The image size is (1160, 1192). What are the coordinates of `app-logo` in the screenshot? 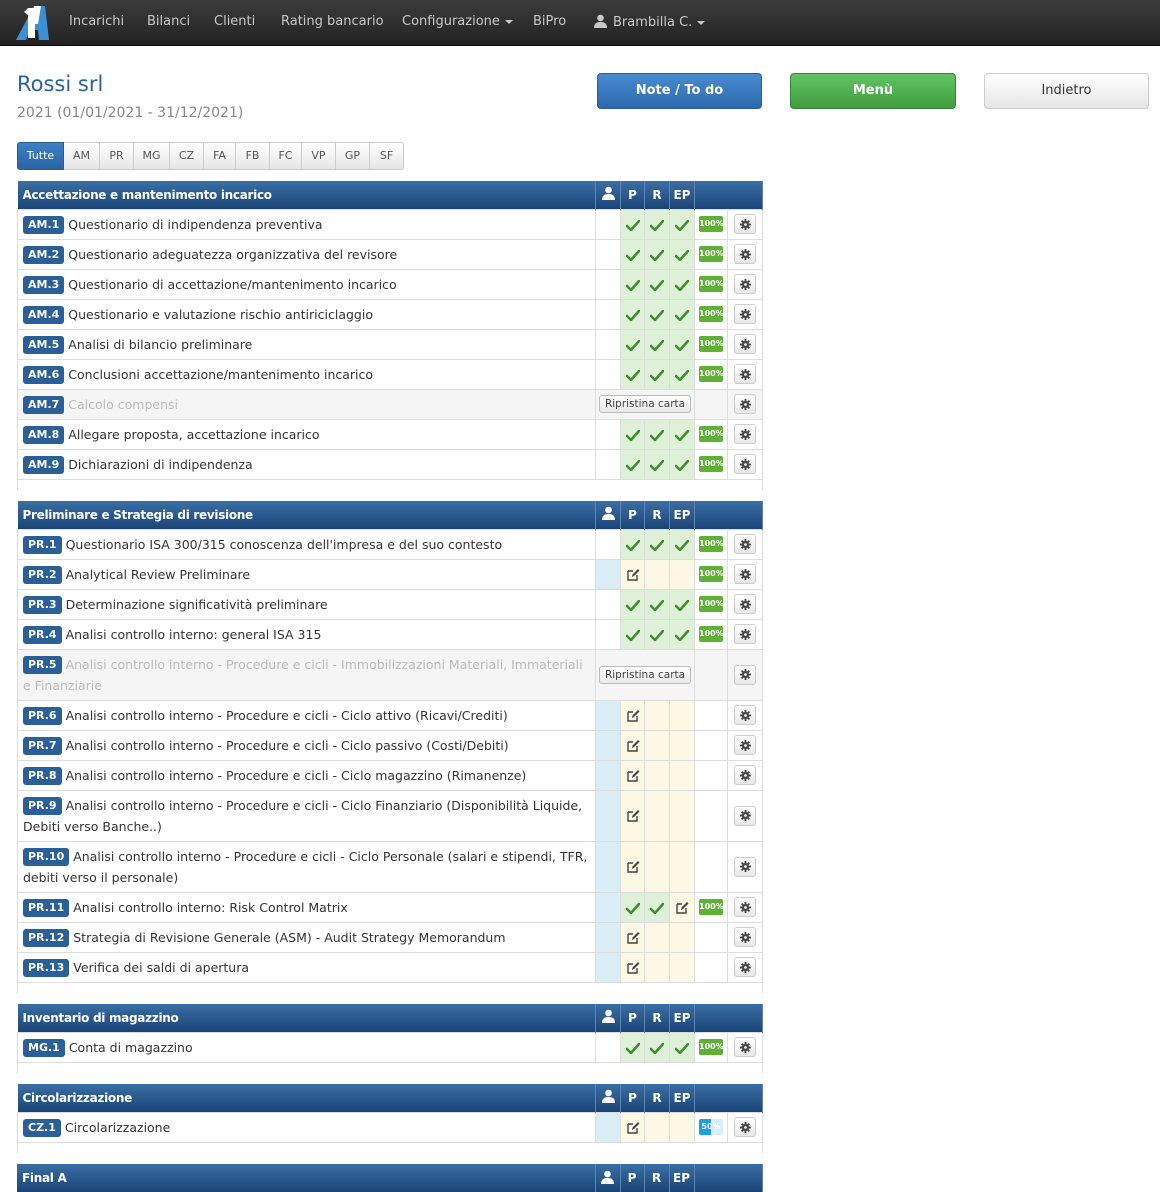 It's located at (32, 23).